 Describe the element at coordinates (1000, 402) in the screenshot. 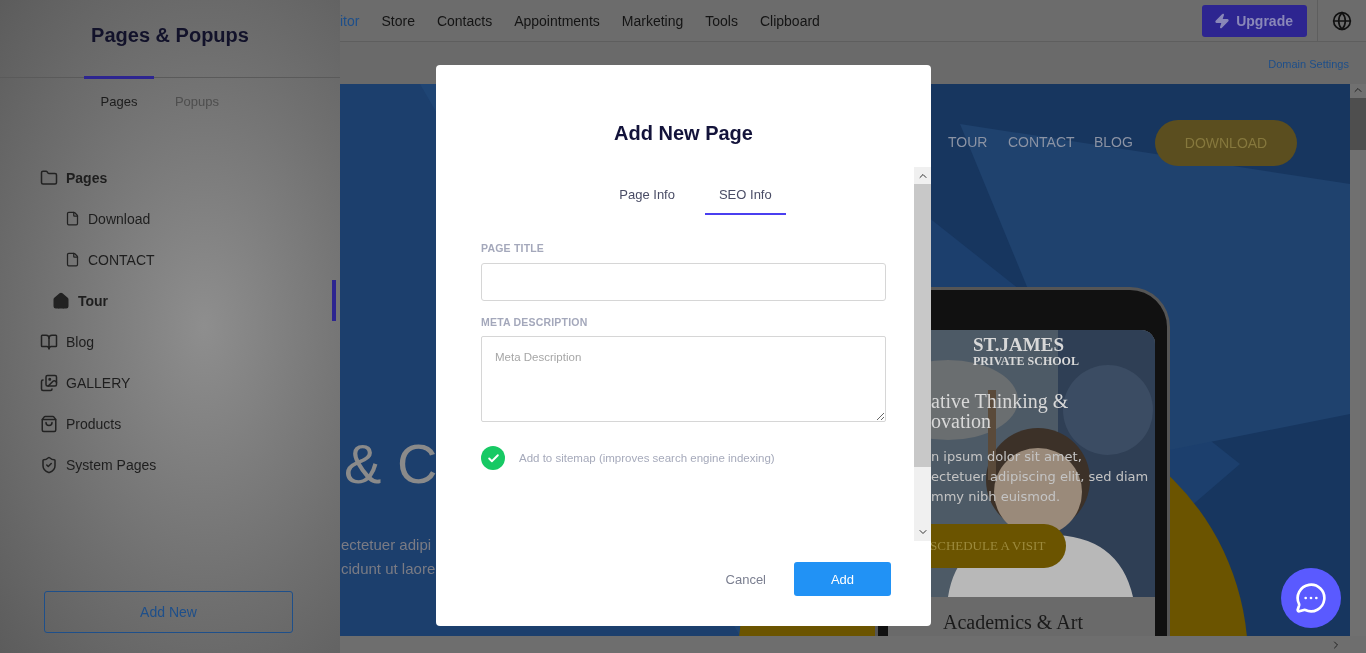

I see `phone-headline: ative Thinking &` at that location.